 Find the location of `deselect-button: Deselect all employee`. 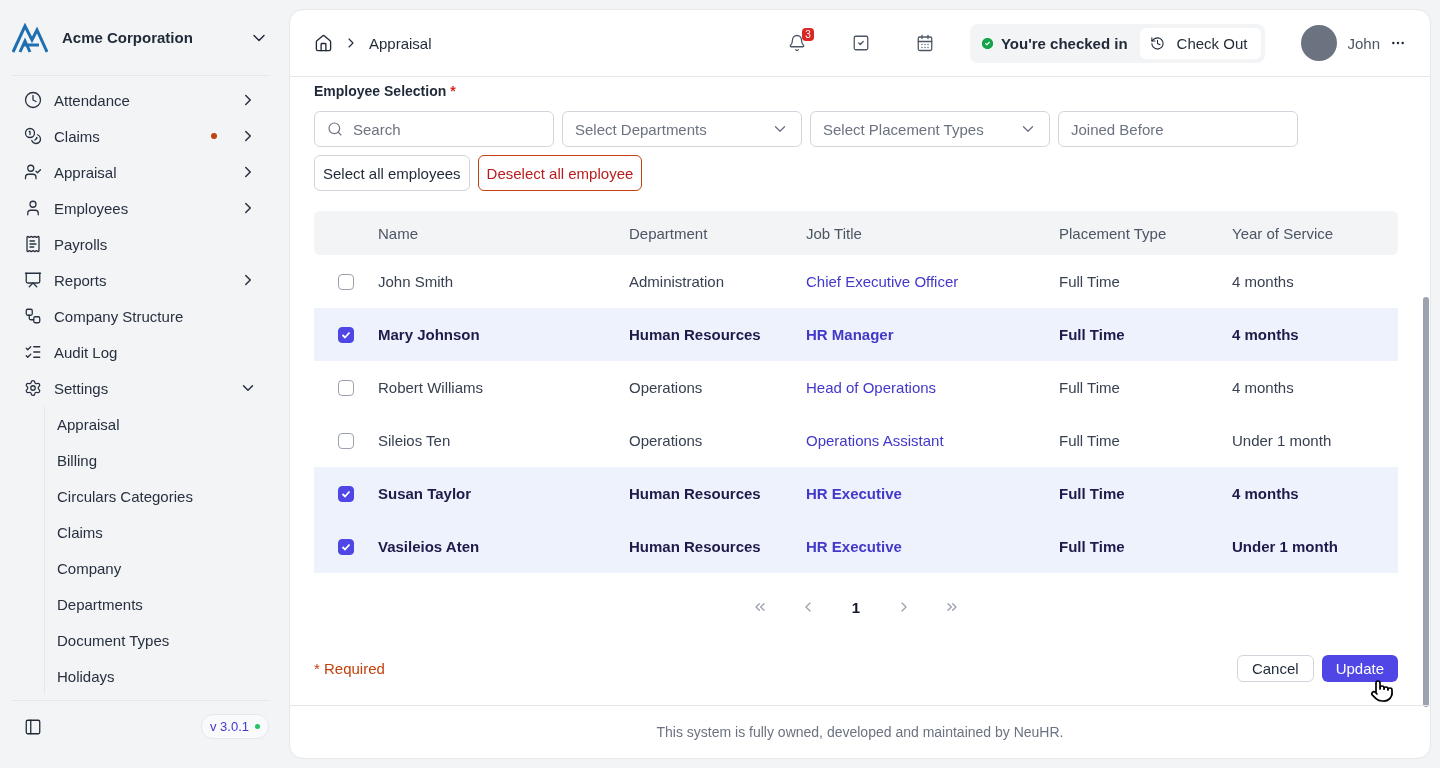

deselect-button: Deselect all employee is located at coordinates (560, 173).